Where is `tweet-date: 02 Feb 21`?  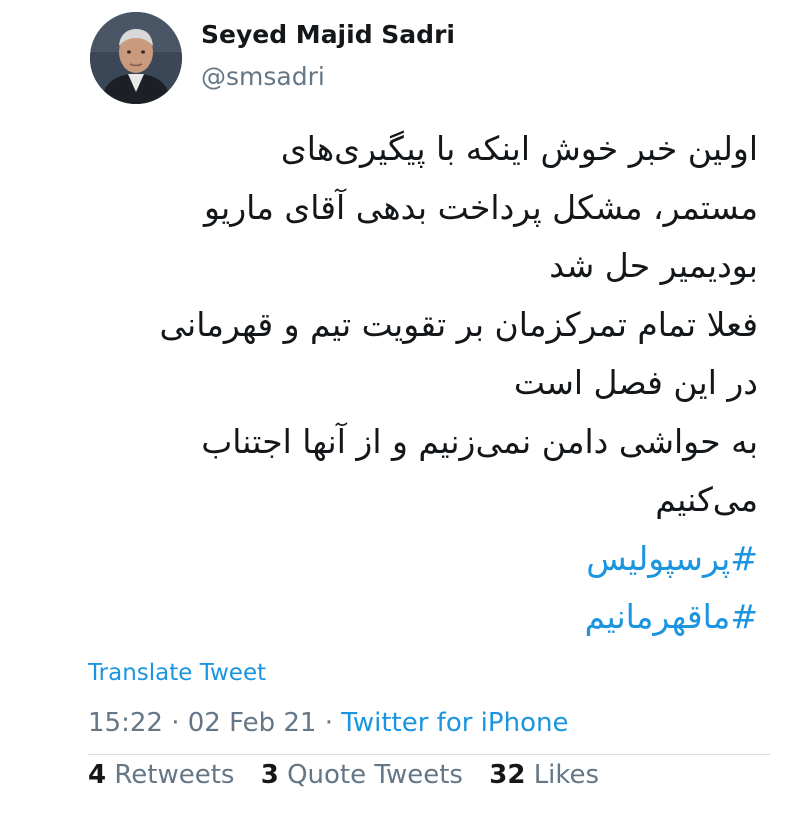 tweet-date: 02 Feb 21 is located at coordinates (252, 723).